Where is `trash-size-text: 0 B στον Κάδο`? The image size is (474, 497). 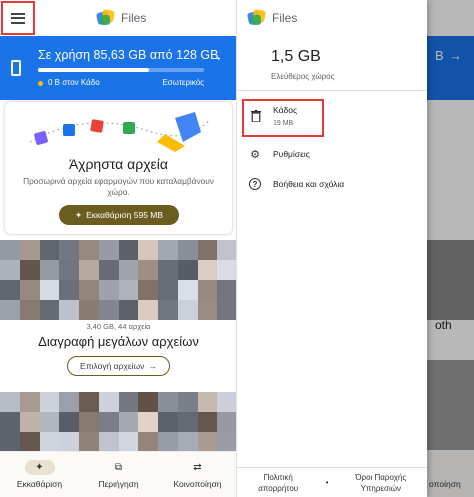 trash-size-text: 0 B στον Κάδο is located at coordinates (74, 82).